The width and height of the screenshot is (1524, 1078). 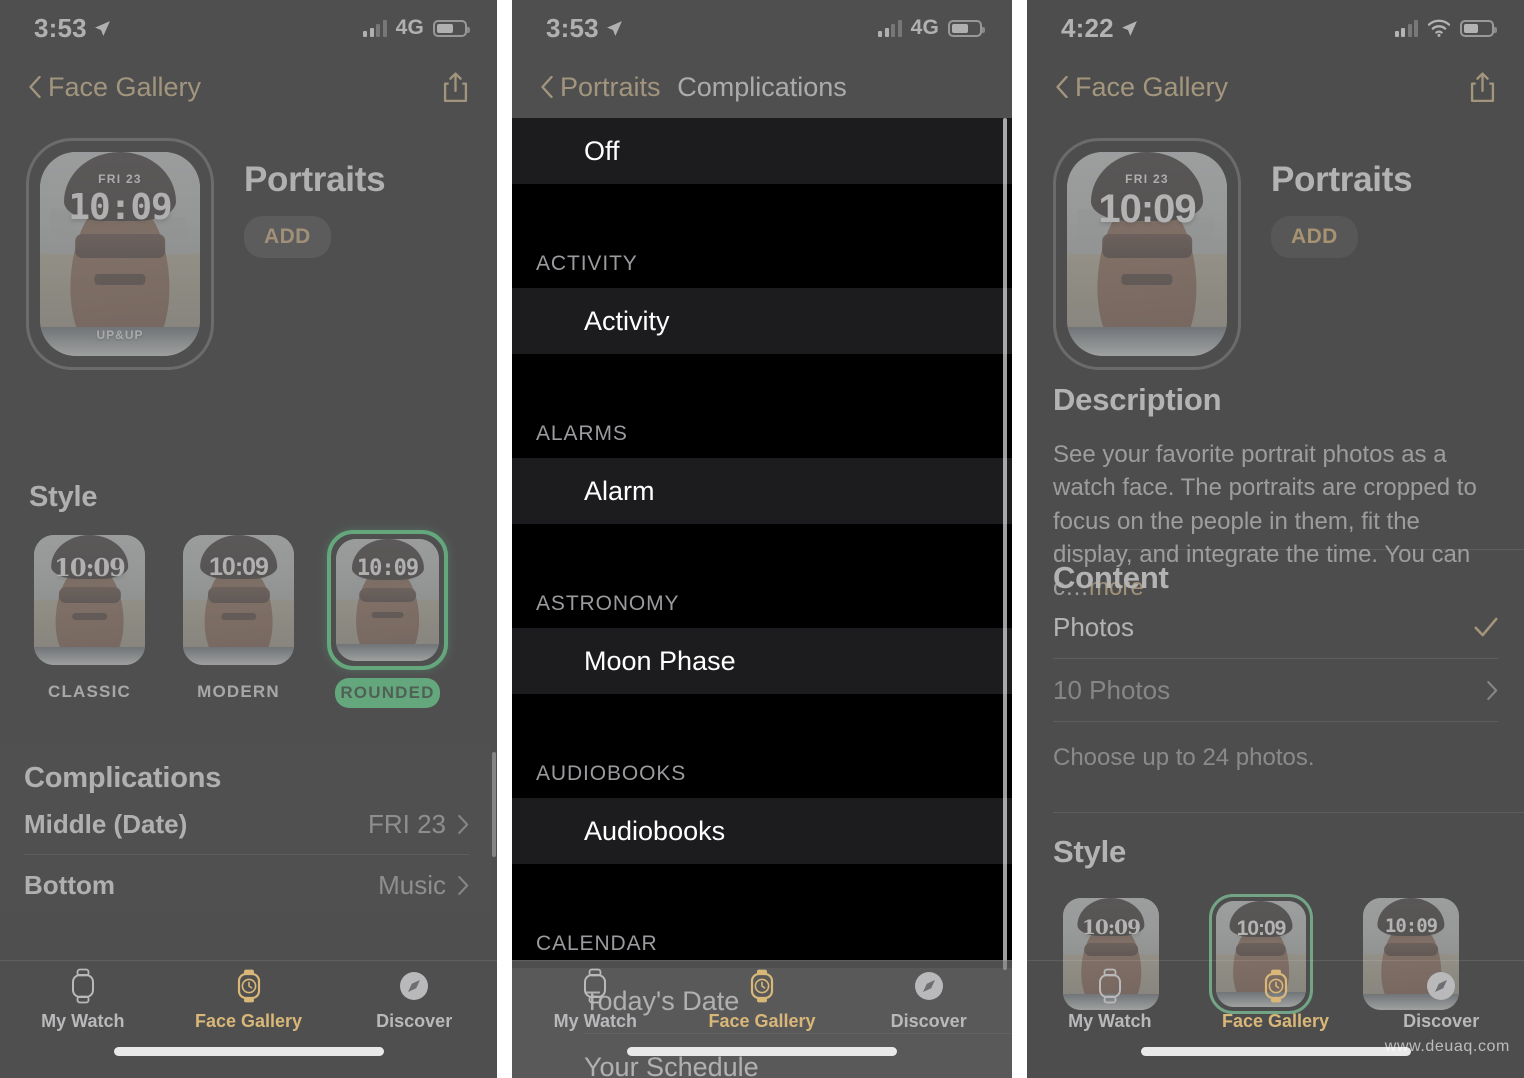 I want to click on list-item-label: Off, so click(x=602, y=150).